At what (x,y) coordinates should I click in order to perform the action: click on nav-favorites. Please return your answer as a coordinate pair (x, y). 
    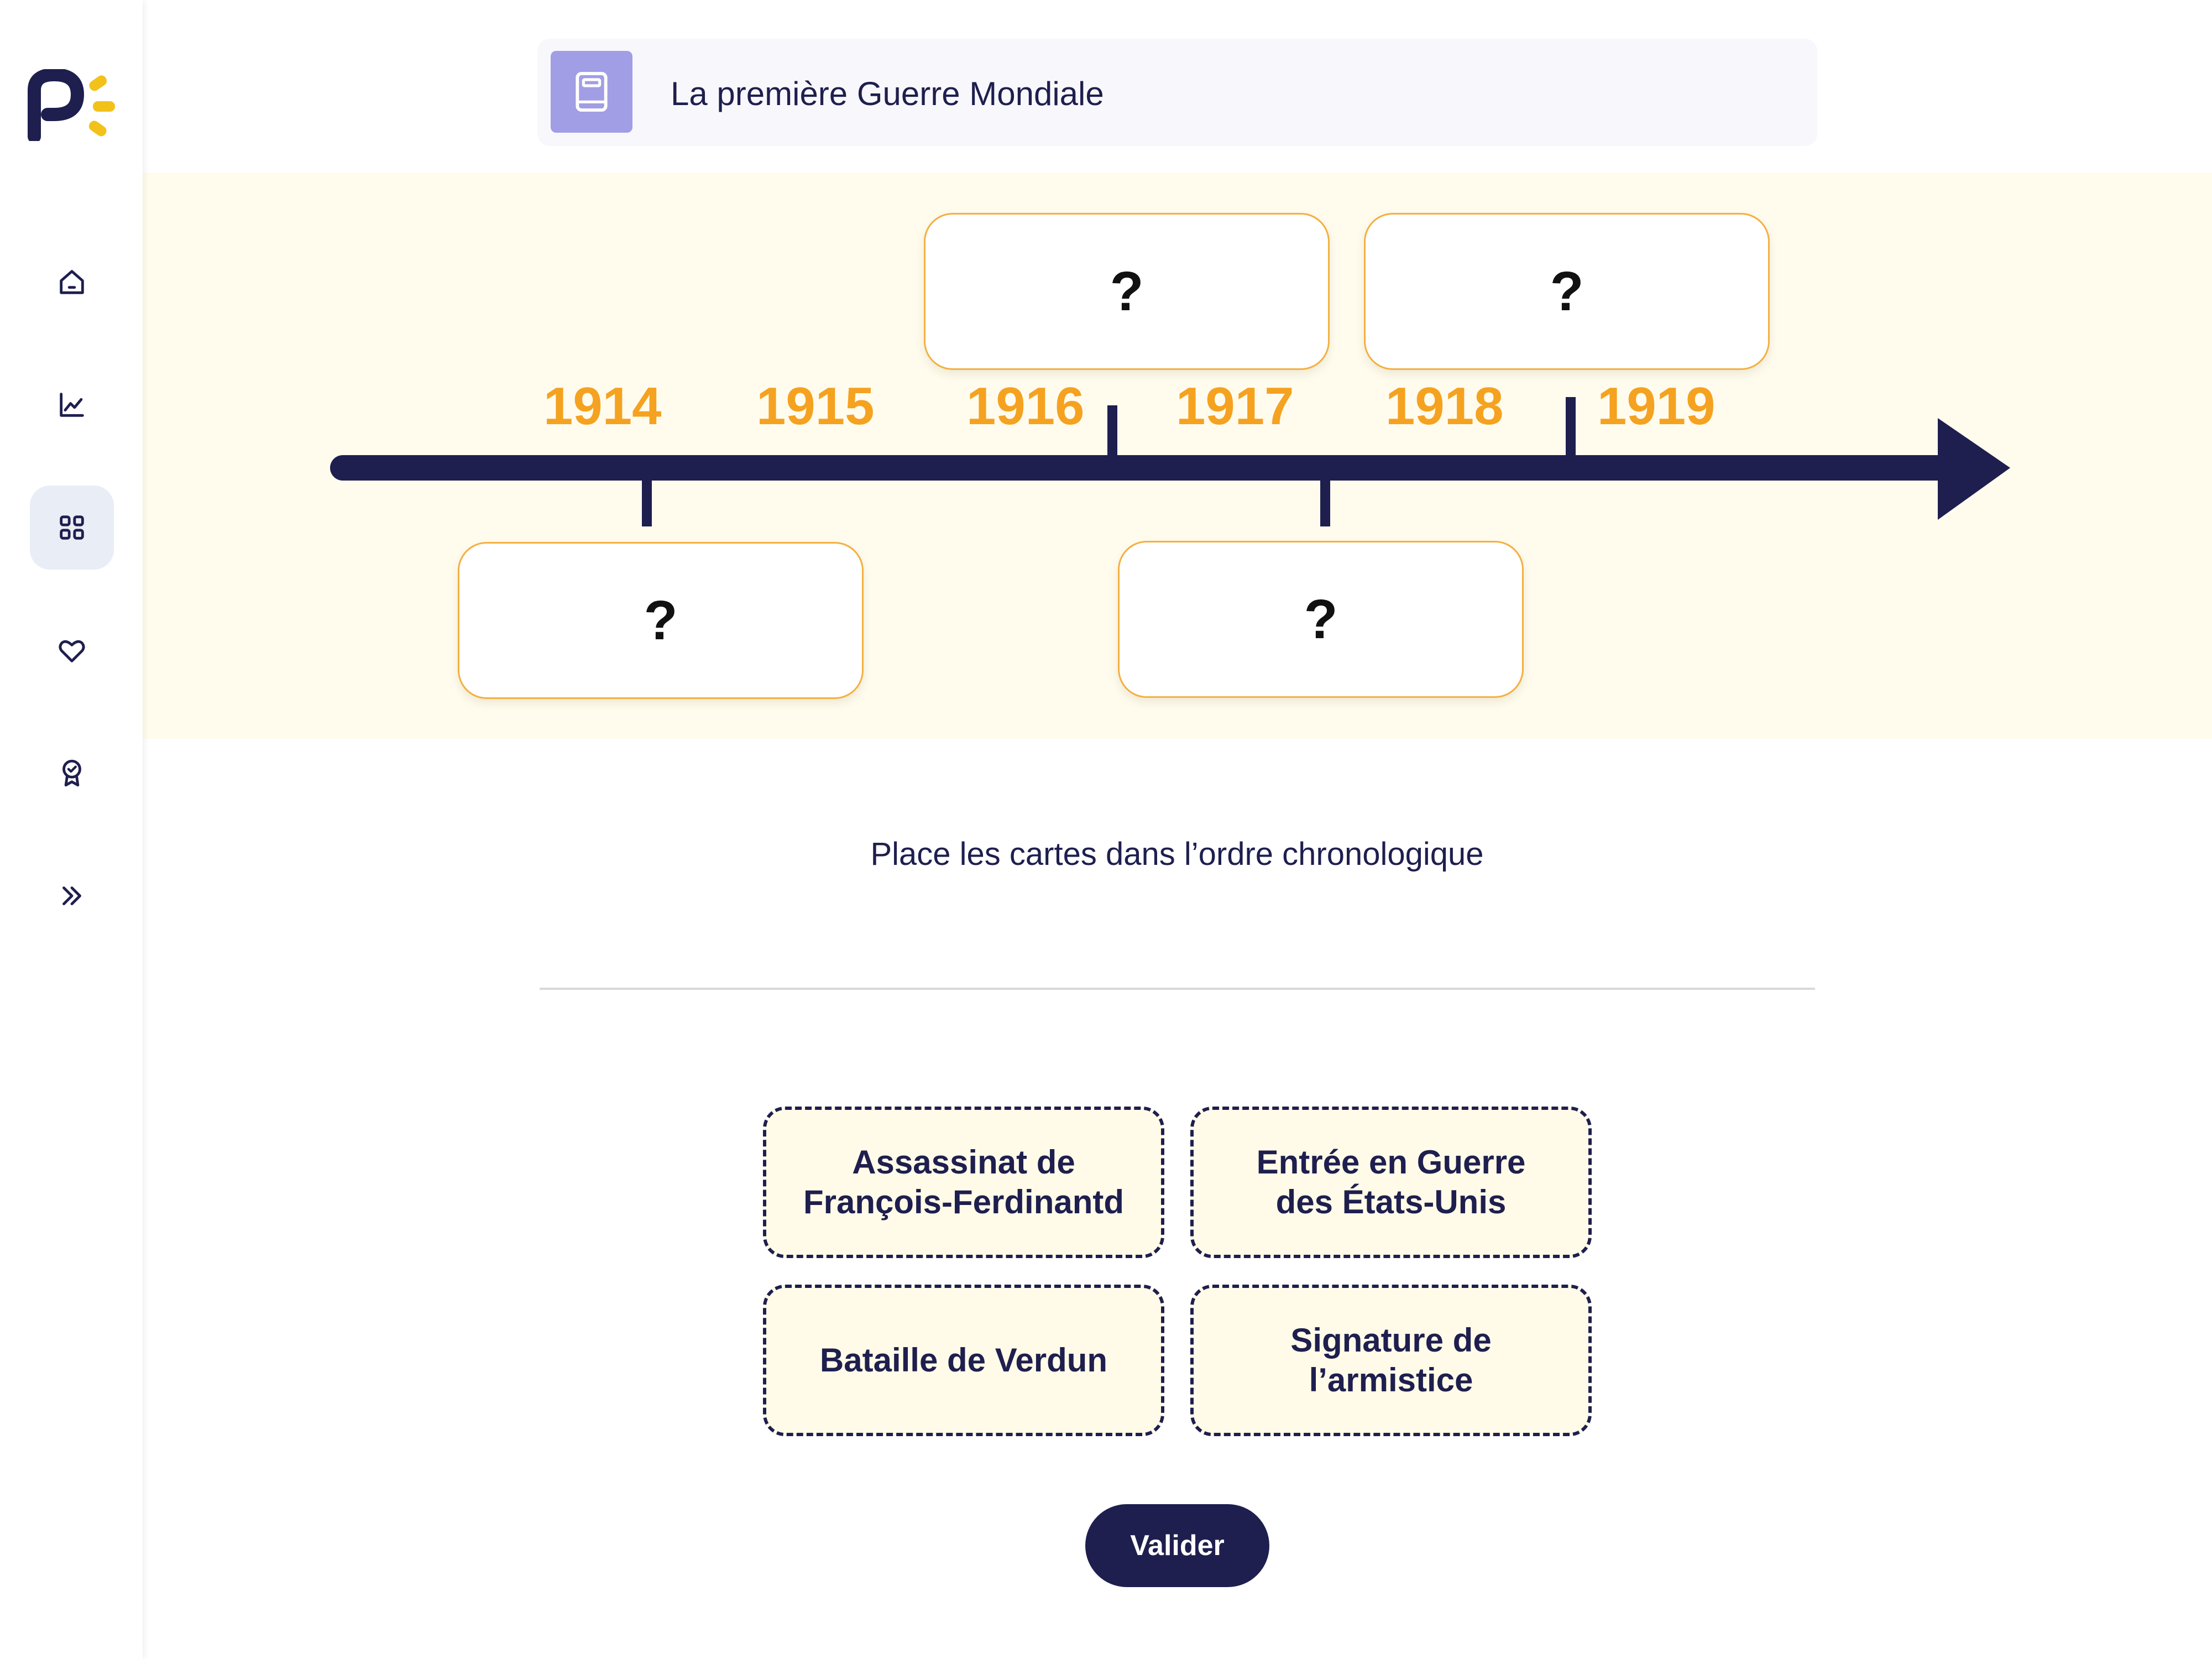
    Looking at the image, I should click on (72, 650).